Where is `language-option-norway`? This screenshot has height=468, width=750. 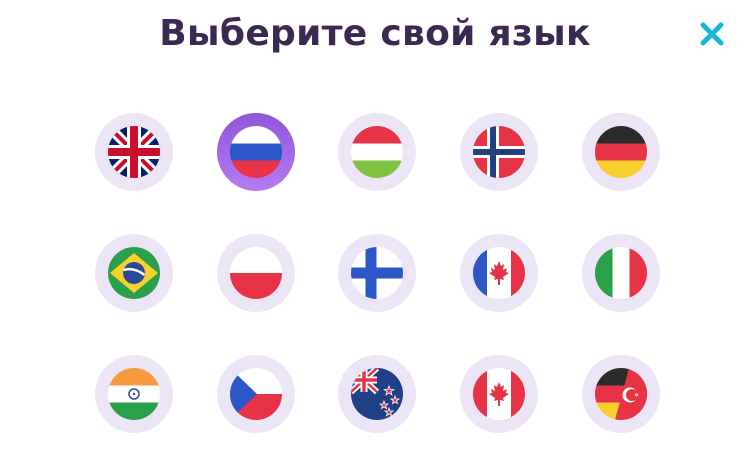
language-option-norway is located at coordinates (499, 152).